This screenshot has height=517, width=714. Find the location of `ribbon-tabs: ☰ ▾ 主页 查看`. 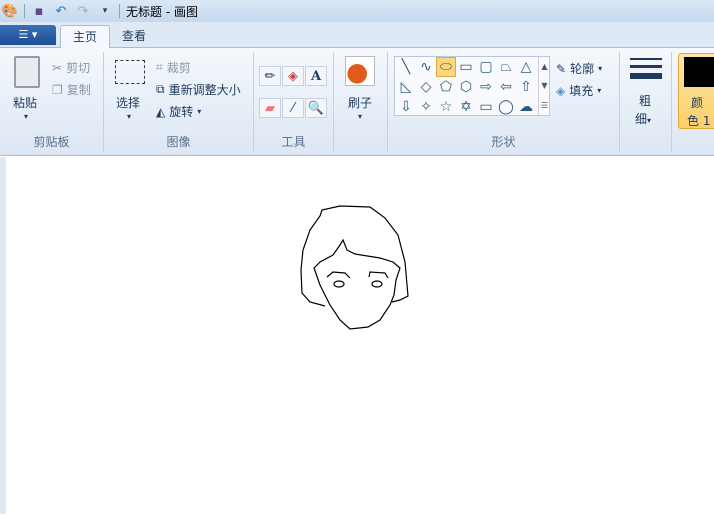

ribbon-tabs: ☰ ▾ 主页 查看 is located at coordinates (357, 35).